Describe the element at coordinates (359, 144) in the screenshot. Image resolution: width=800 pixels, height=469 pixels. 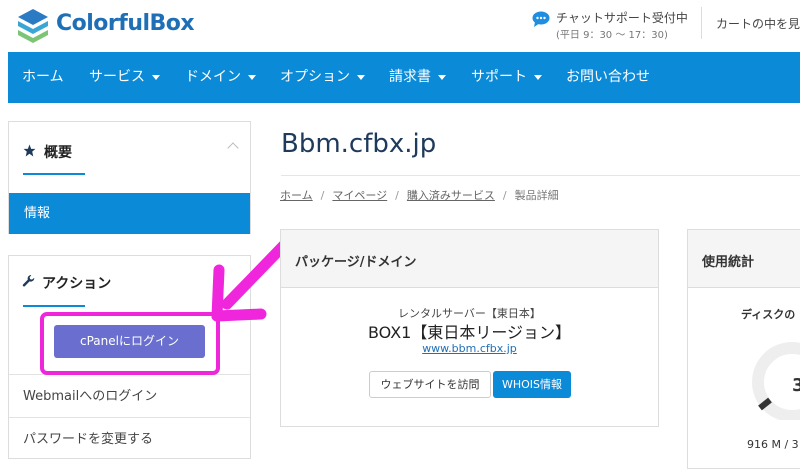
I see `page-title: Bbm.cfbx.jp` at that location.